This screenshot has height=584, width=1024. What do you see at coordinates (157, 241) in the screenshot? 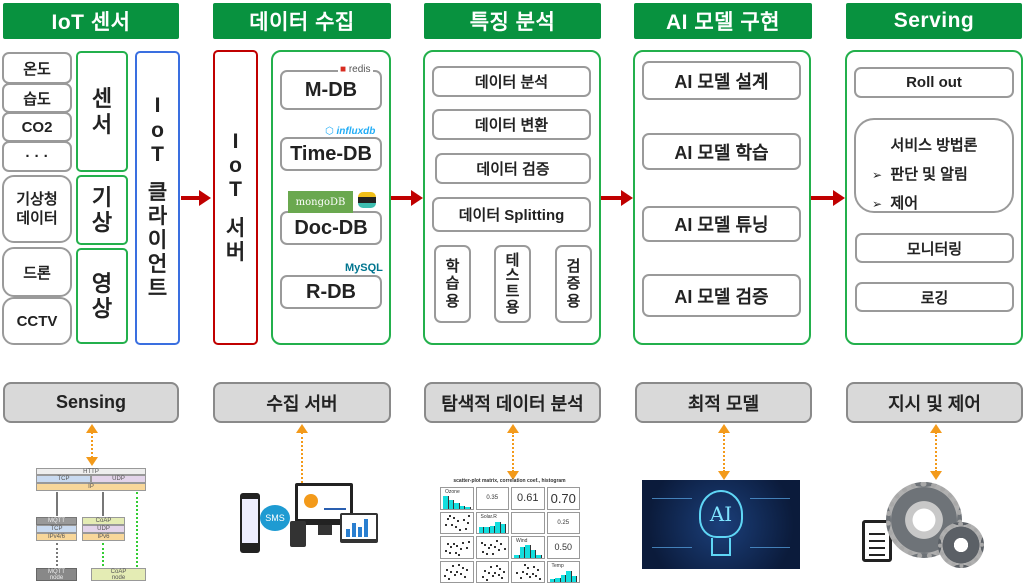
I see `iot-client-char: 이` at bounding box center [157, 241].